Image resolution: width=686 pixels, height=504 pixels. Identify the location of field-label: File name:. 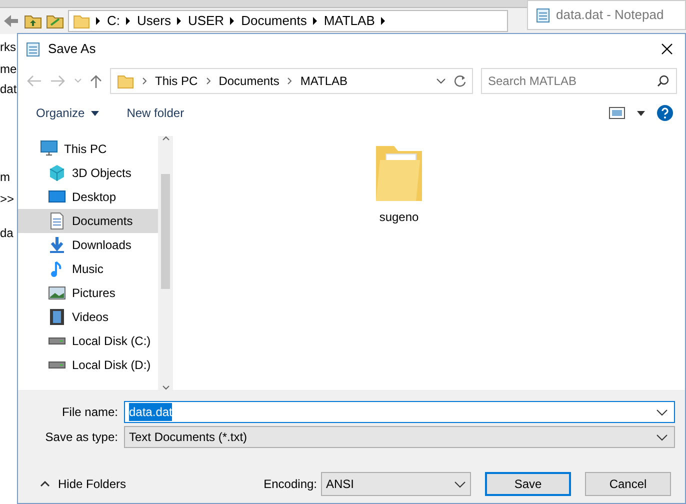
(89, 412).